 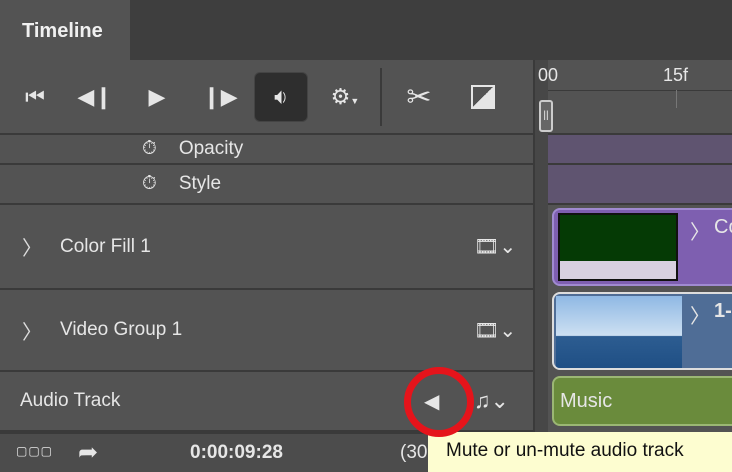 I want to click on ruler-tick-label: 00, so click(x=548, y=75).